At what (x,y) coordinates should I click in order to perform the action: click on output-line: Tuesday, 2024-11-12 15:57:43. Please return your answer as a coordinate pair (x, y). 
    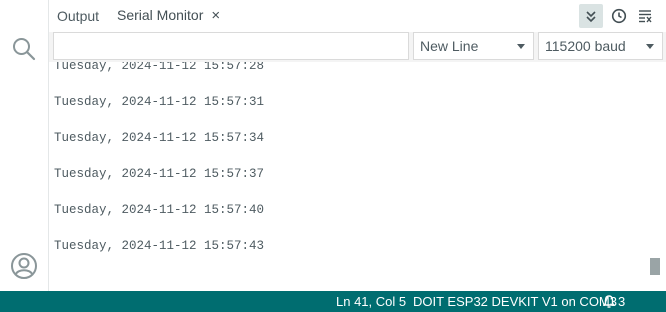
    Looking at the image, I should click on (159, 246).